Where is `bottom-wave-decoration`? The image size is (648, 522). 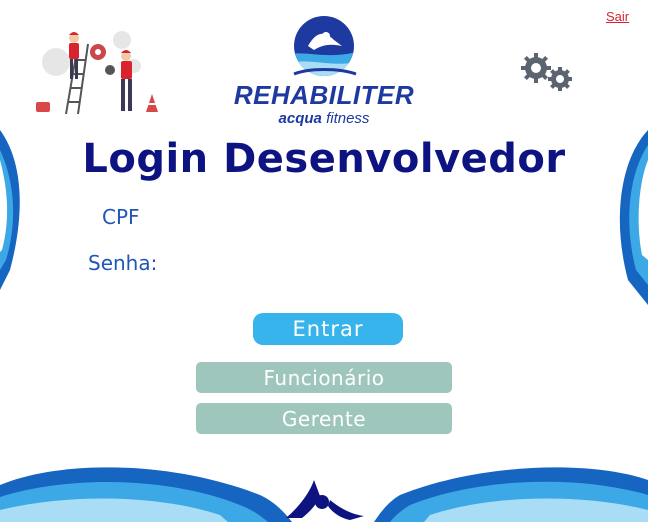
bottom-wave-decoration is located at coordinates (324, 494).